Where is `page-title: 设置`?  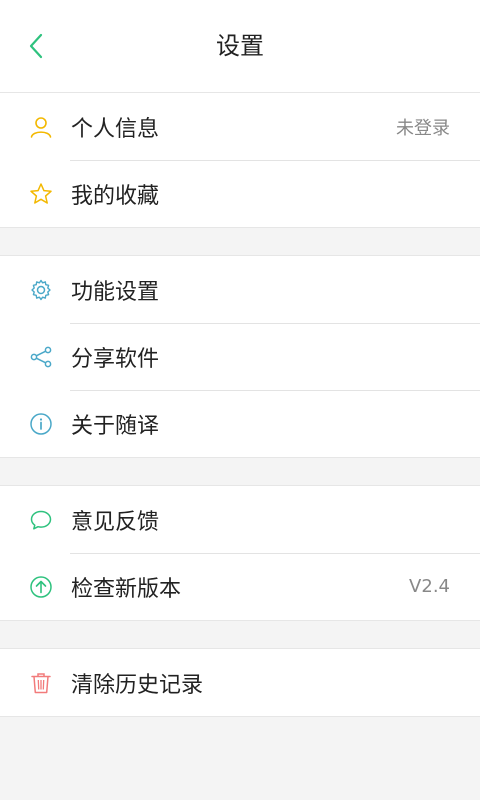
page-title: 设置 is located at coordinates (240, 46).